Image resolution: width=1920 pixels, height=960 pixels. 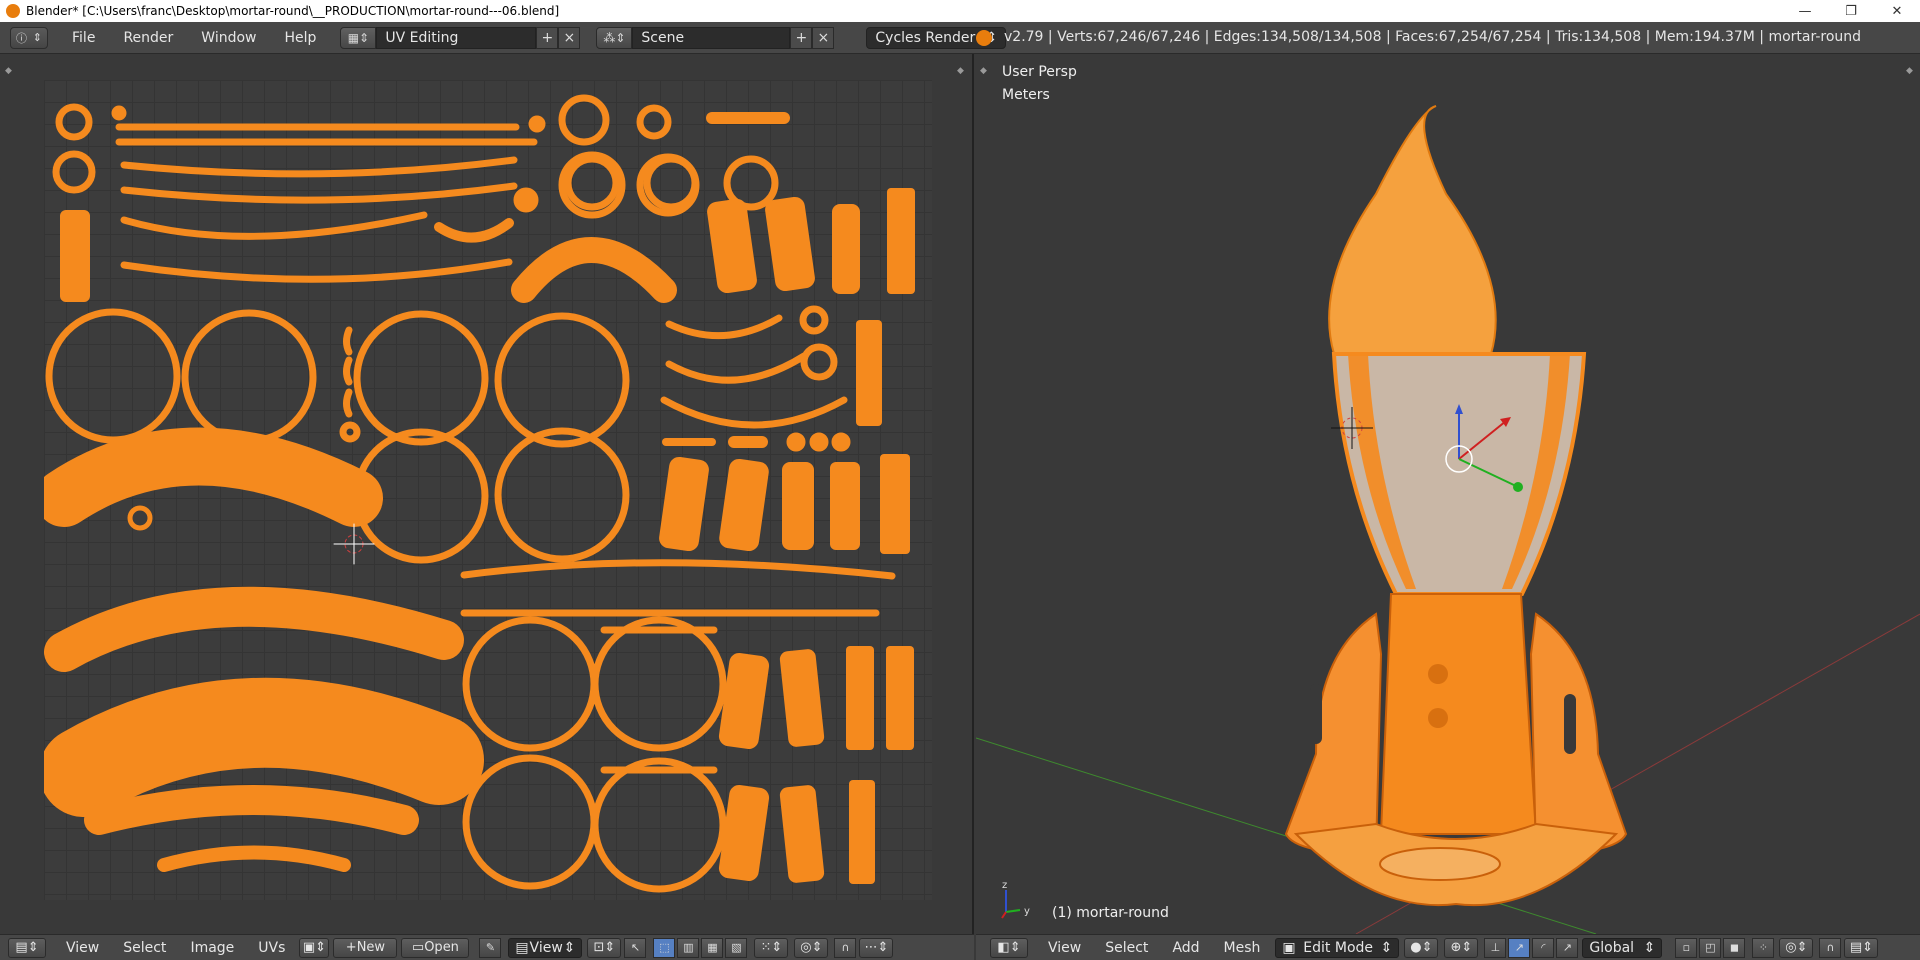 What do you see at coordinates (83, 38) in the screenshot?
I see `menu-file: File` at bounding box center [83, 38].